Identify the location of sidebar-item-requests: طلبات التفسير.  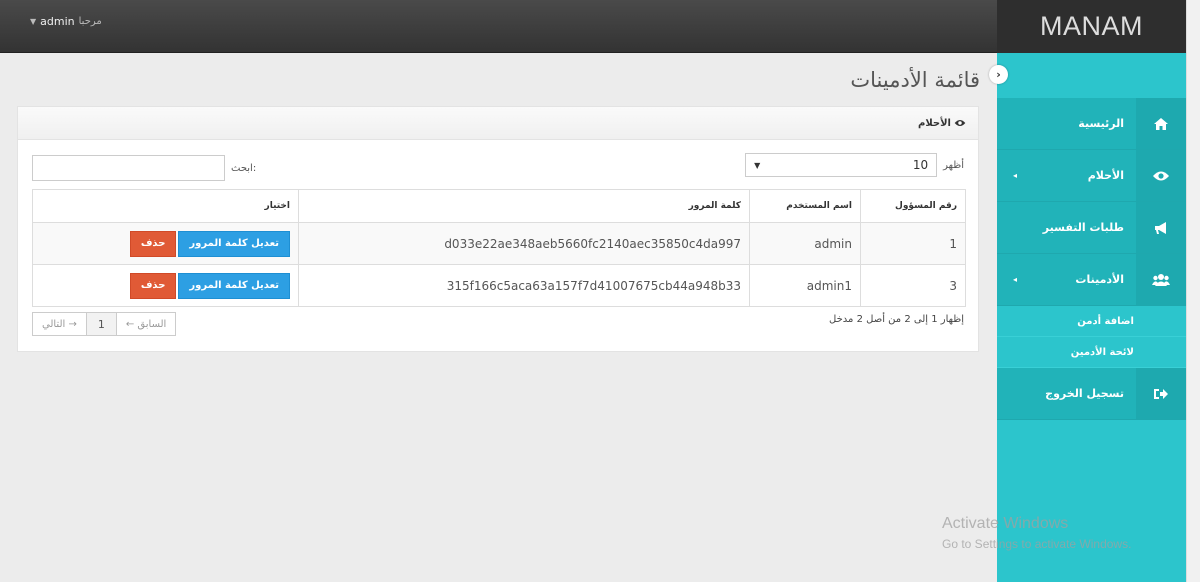
(1091, 228).